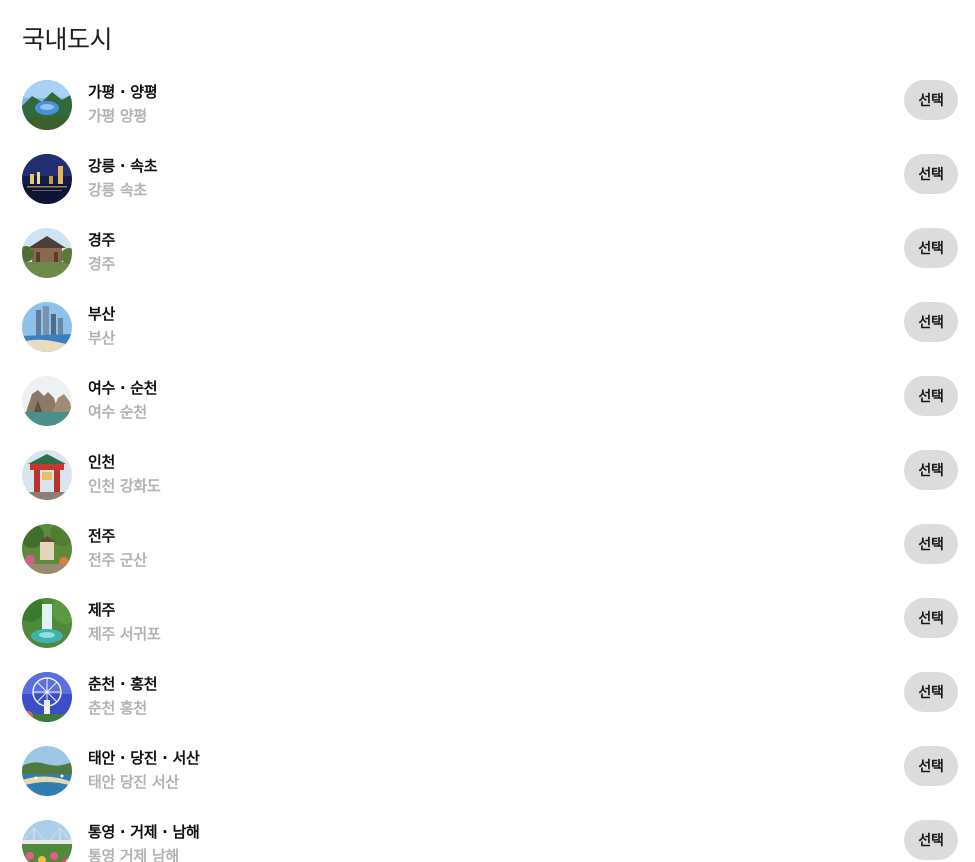 The height and width of the screenshot is (862, 975). Describe the element at coordinates (67, 39) in the screenshot. I see `section-title: 국내도시` at that location.